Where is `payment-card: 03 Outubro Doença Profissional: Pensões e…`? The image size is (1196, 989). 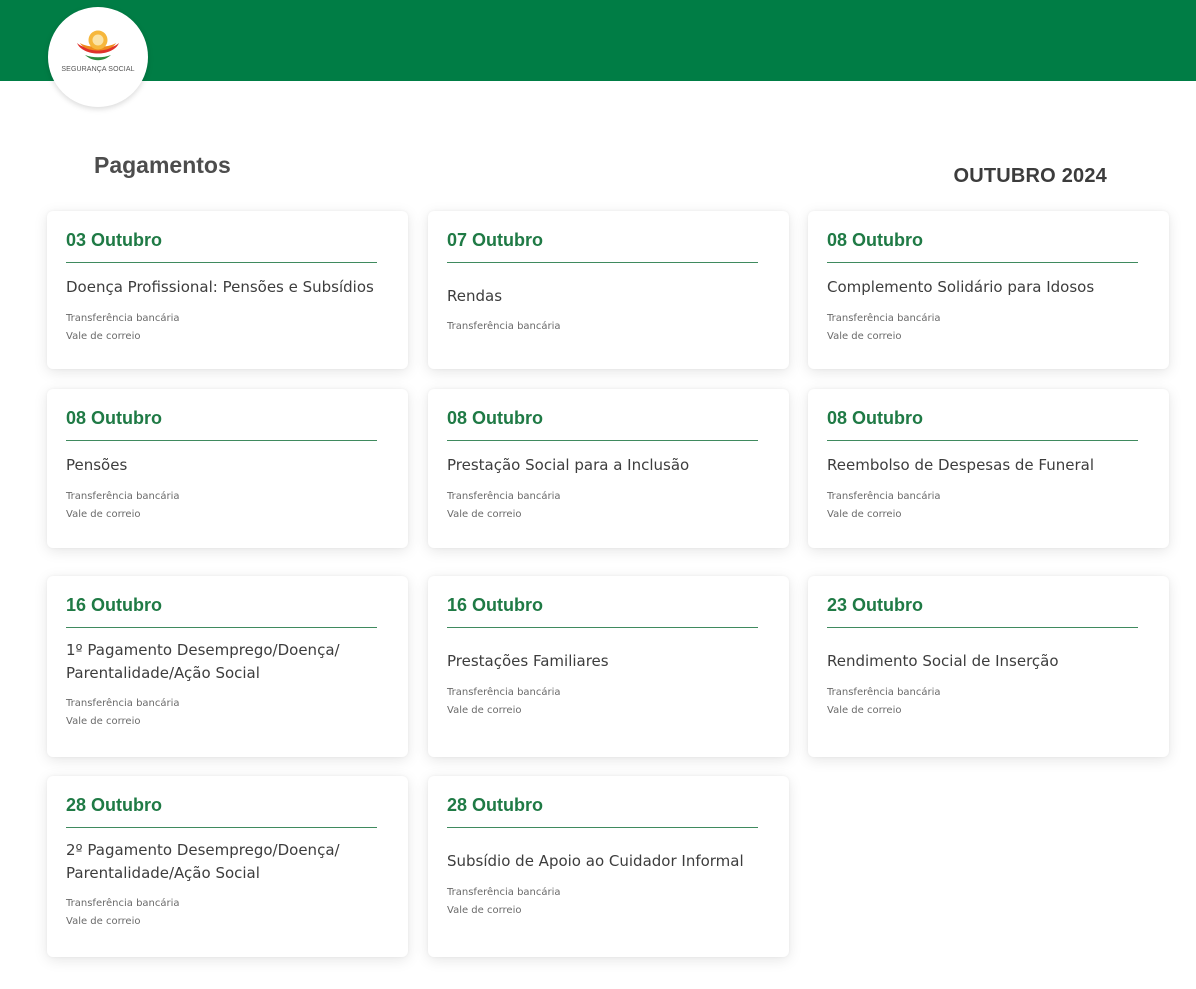 payment-card: 03 Outubro Doença Profissional: Pensões e… is located at coordinates (227, 290).